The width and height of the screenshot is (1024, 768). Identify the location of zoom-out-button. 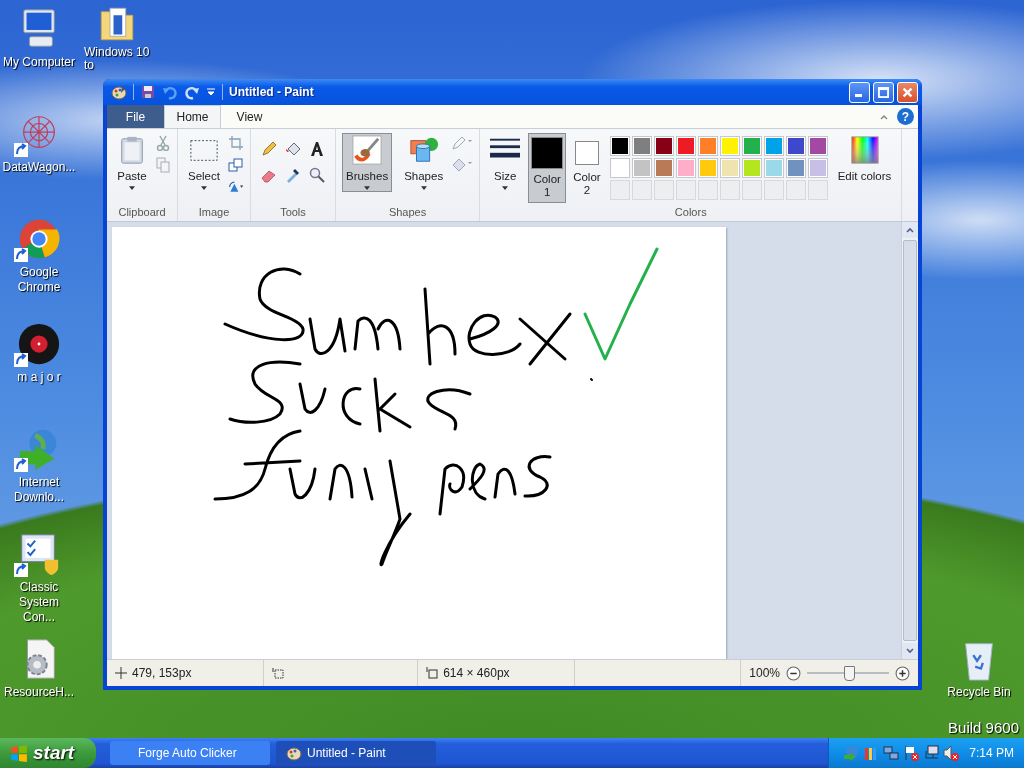
(793, 673).